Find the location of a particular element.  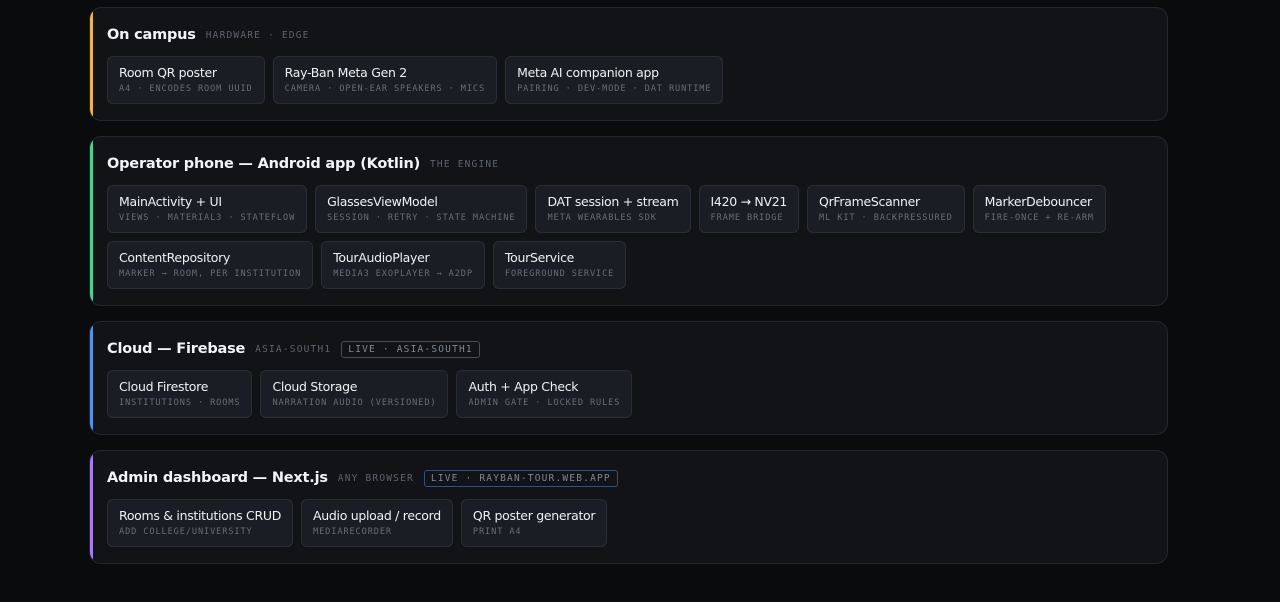

section-header: On campus HARDWARE · EDGE is located at coordinates (628, 35).